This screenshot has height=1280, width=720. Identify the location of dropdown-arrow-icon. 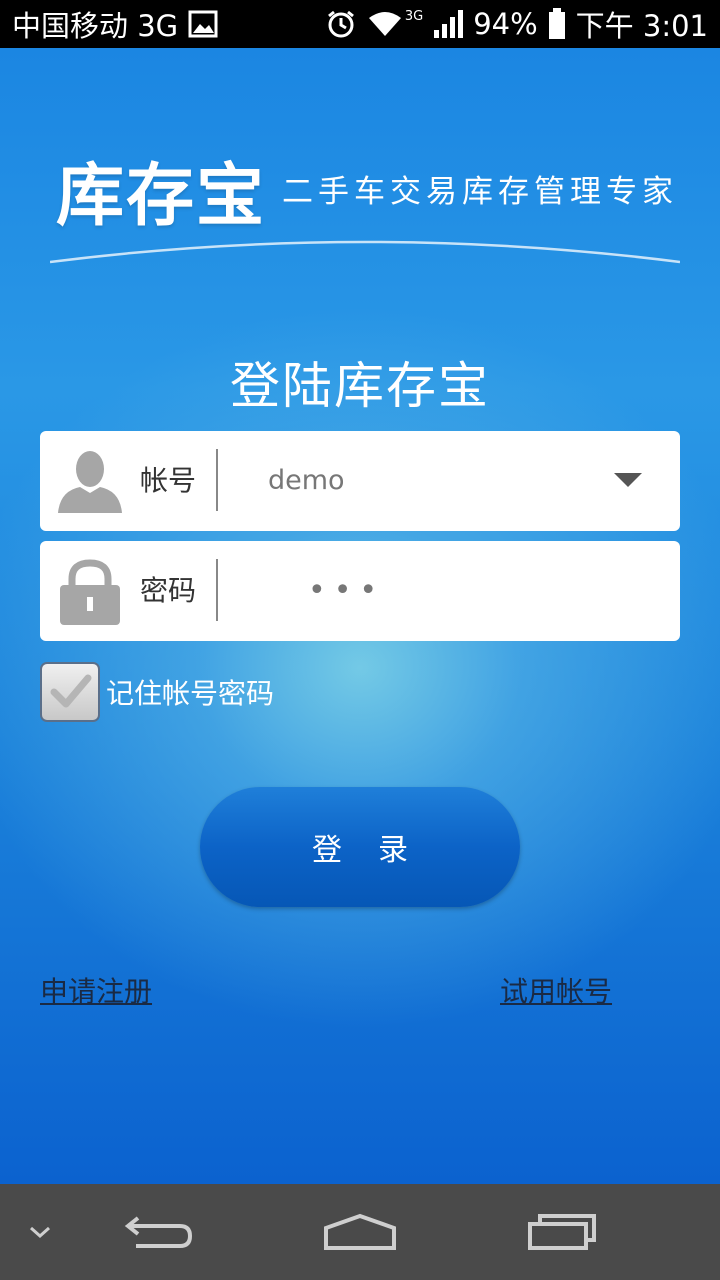
(628, 480).